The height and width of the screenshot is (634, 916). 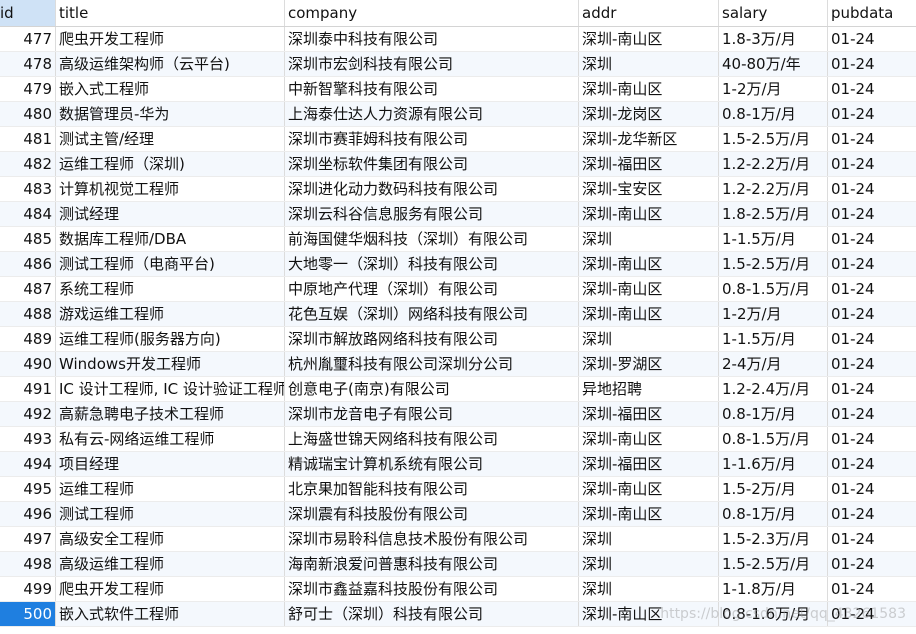 I want to click on cell-id: 493, so click(x=28, y=439).